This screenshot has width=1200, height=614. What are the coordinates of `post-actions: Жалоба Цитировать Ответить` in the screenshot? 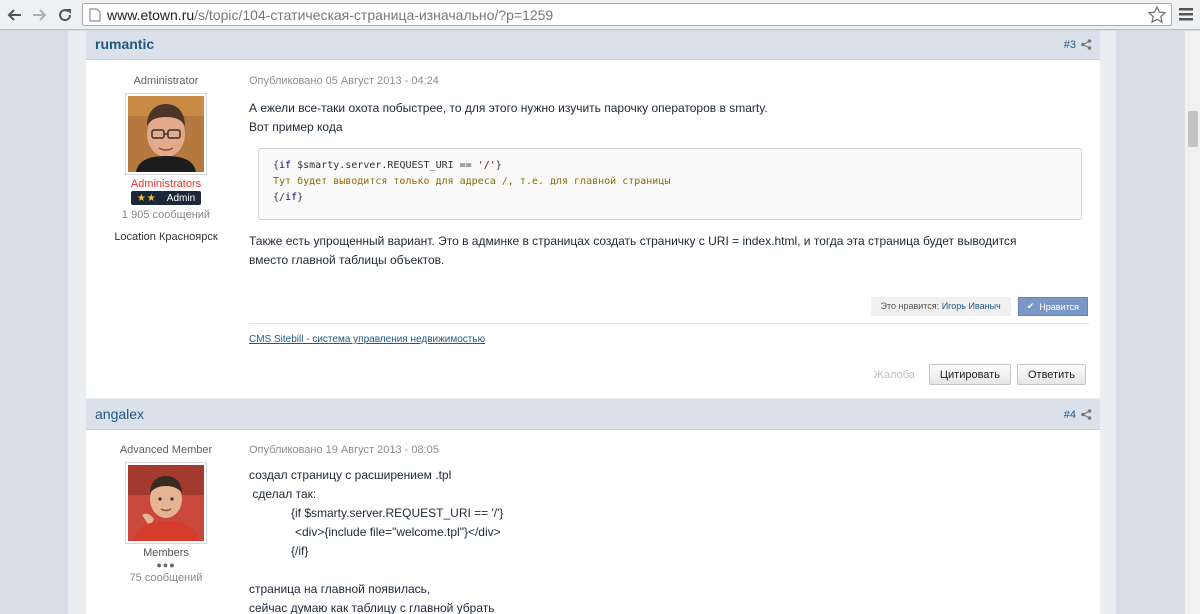 It's located at (980, 374).